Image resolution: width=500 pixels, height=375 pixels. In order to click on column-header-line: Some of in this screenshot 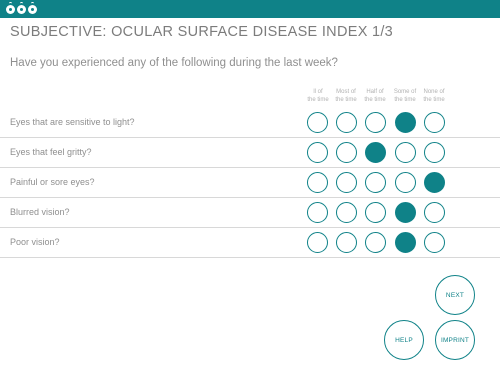, I will do `click(405, 92)`.